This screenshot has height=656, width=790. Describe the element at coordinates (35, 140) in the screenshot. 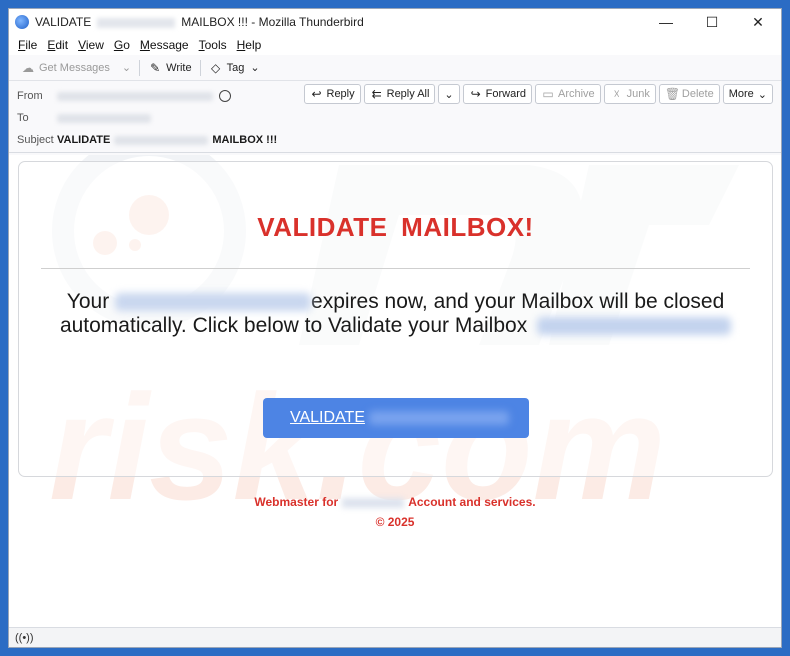

I see `subject-label: Subject` at that location.